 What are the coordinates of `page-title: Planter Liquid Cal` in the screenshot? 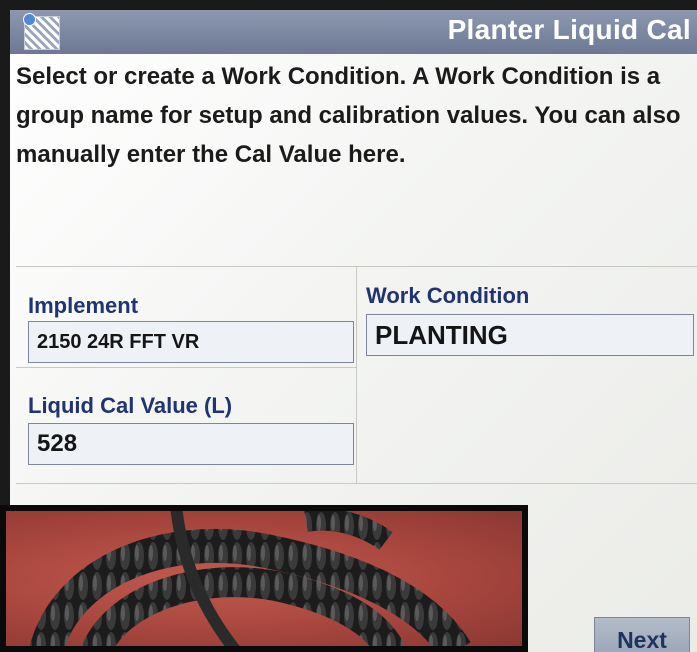 It's located at (569, 29).